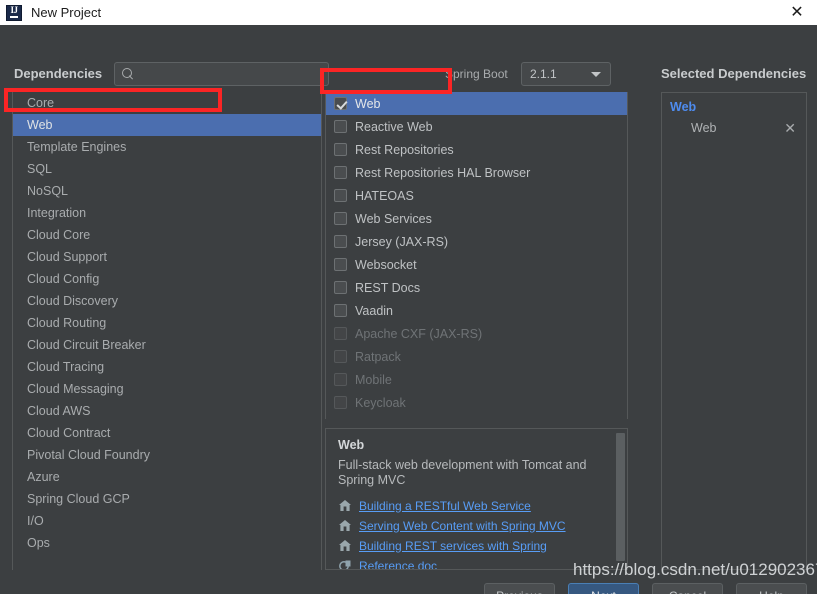 The width and height of the screenshot is (817, 594). Describe the element at coordinates (394, 126) in the screenshot. I see `dependency-label: Reactive Web` at that location.